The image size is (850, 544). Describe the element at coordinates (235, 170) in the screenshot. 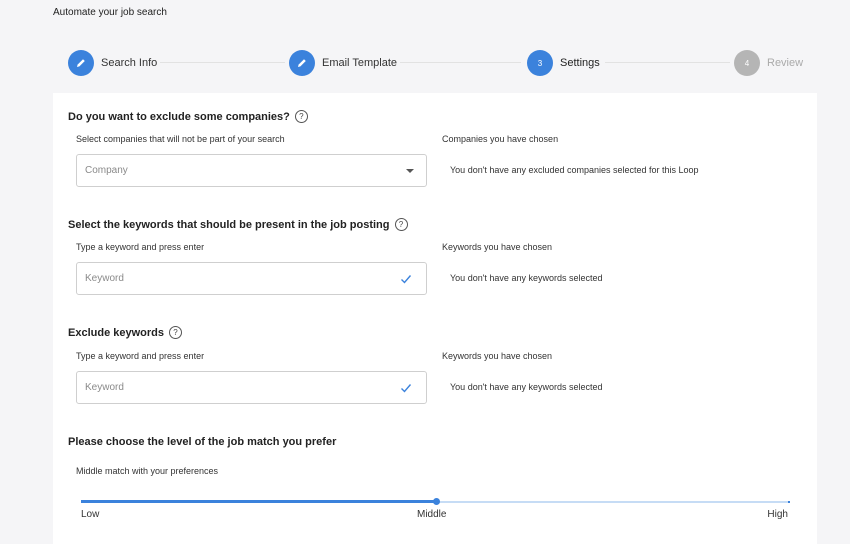

I see `company-input` at that location.